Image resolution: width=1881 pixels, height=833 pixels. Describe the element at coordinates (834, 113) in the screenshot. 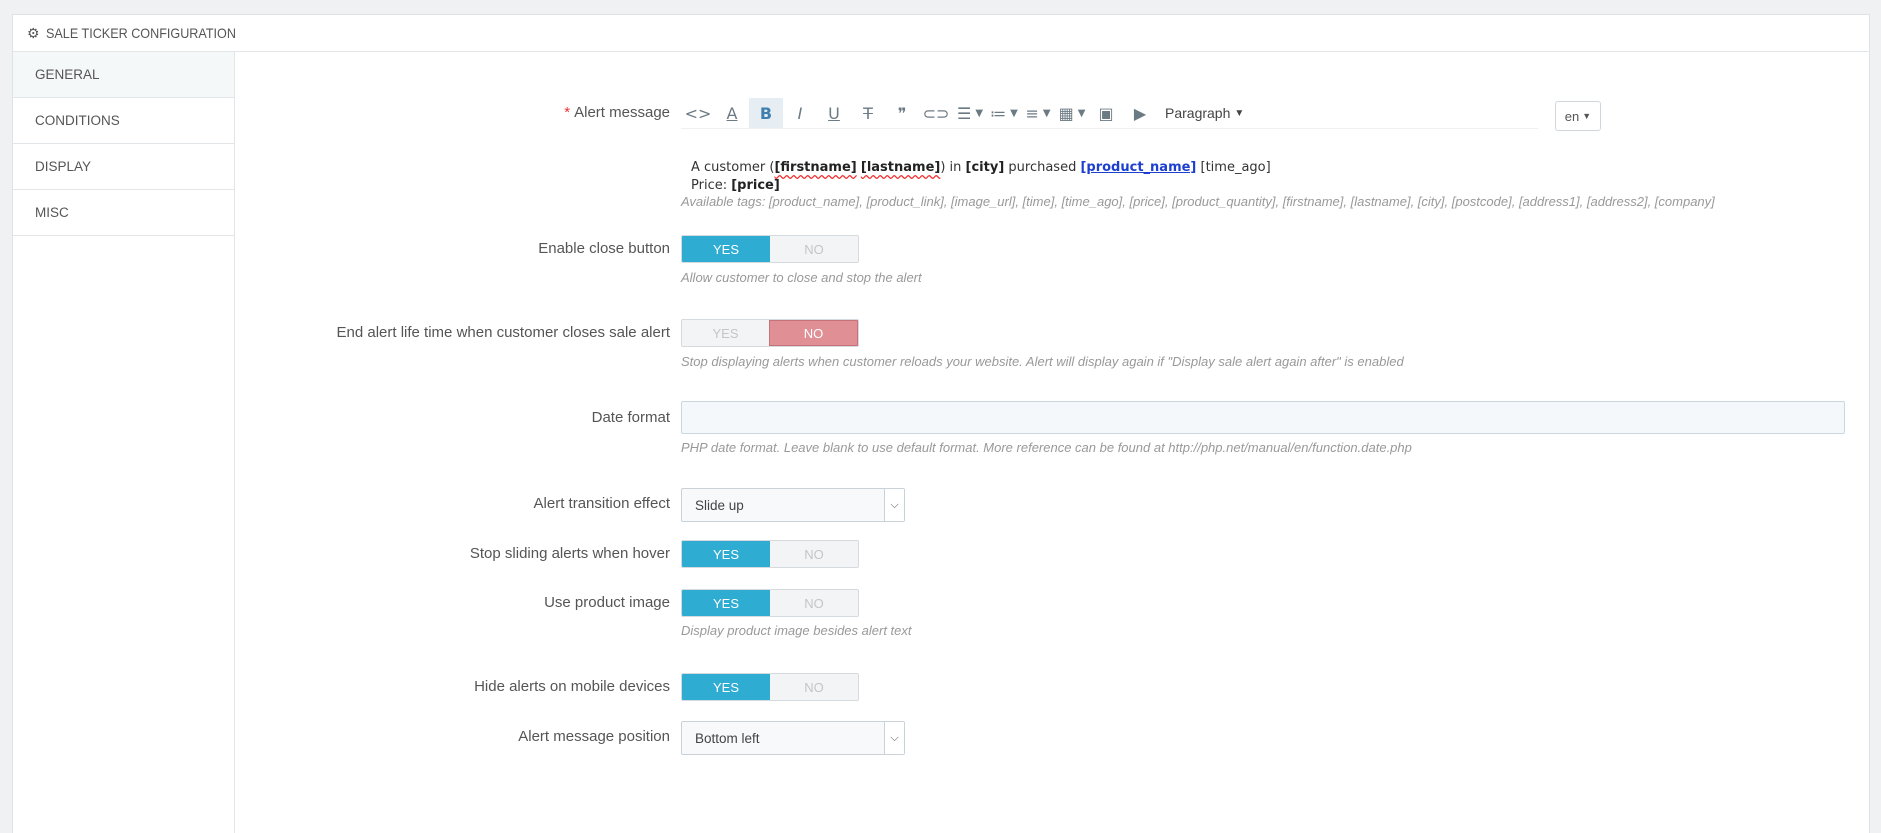

I see `underline-icon: U` at that location.